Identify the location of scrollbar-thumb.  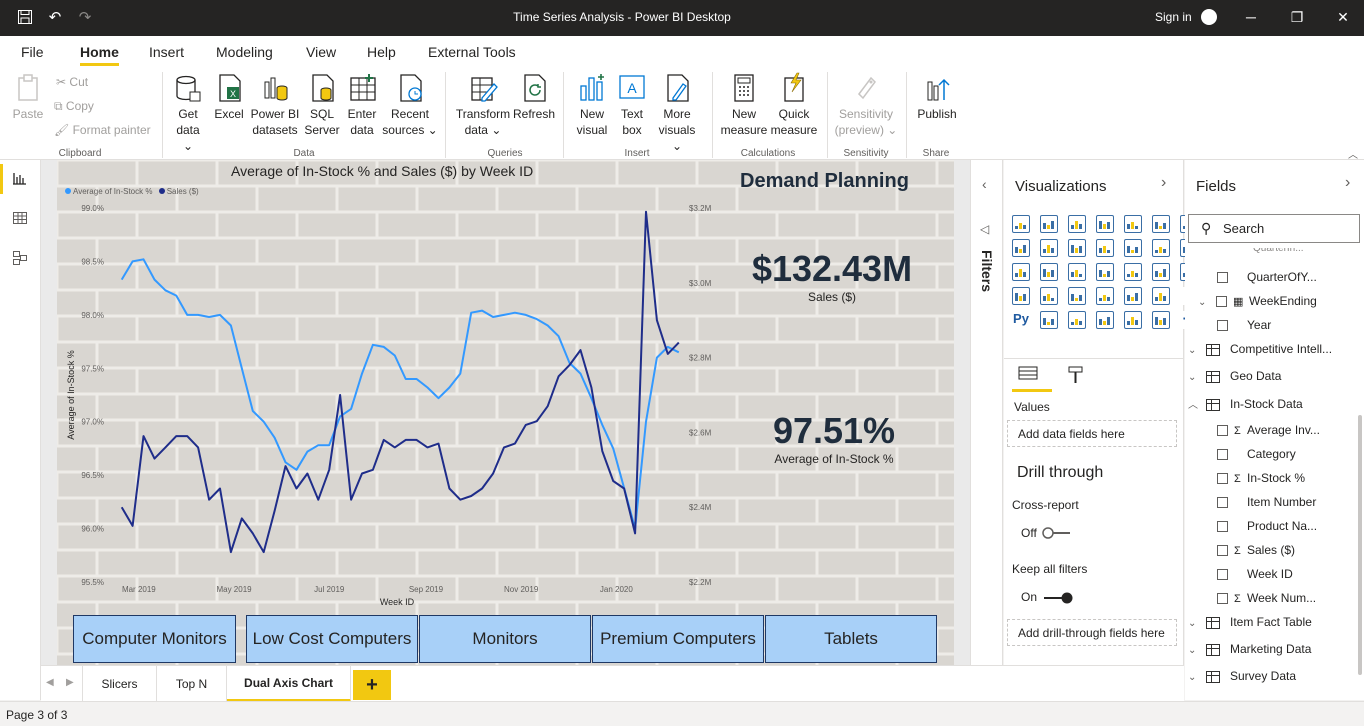
(1360, 545).